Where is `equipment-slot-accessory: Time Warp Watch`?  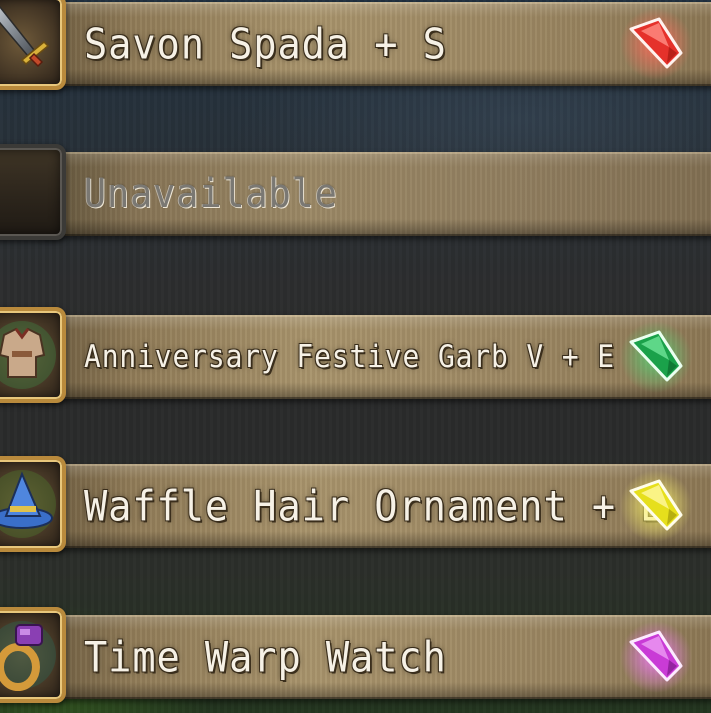
equipment-slot-accessory: Time Warp Watch is located at coordinates (355, 657).